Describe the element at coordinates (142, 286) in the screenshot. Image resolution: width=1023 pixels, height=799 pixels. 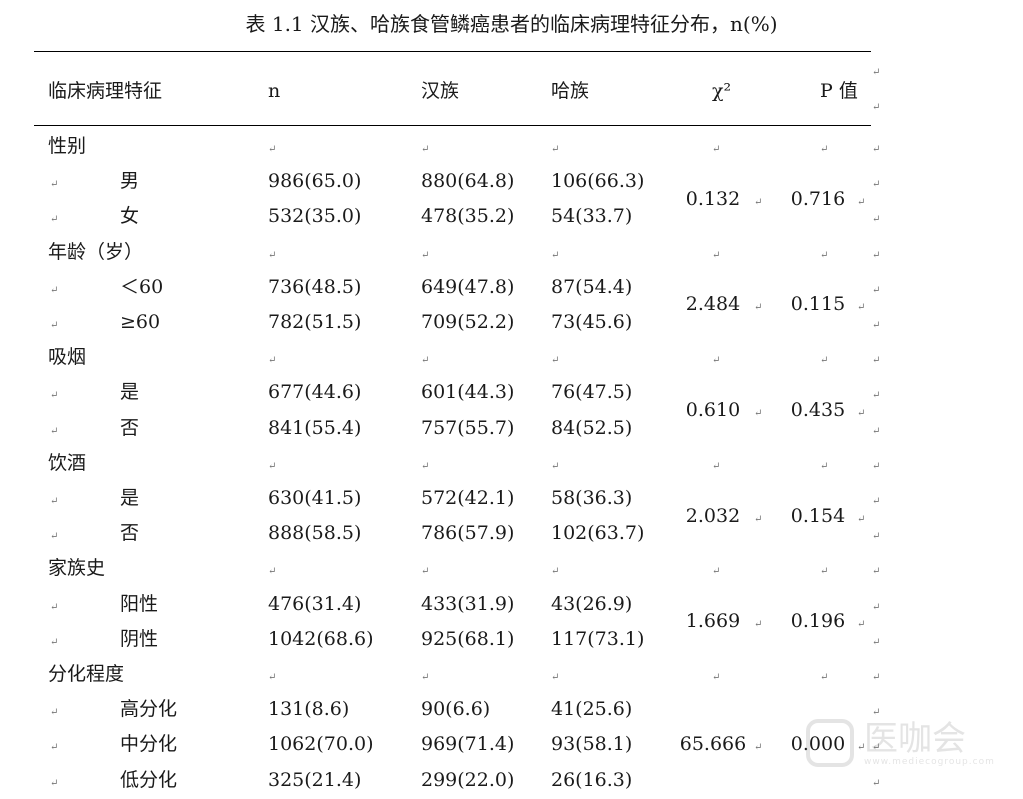
I see `row-label: ＜60` at that location.